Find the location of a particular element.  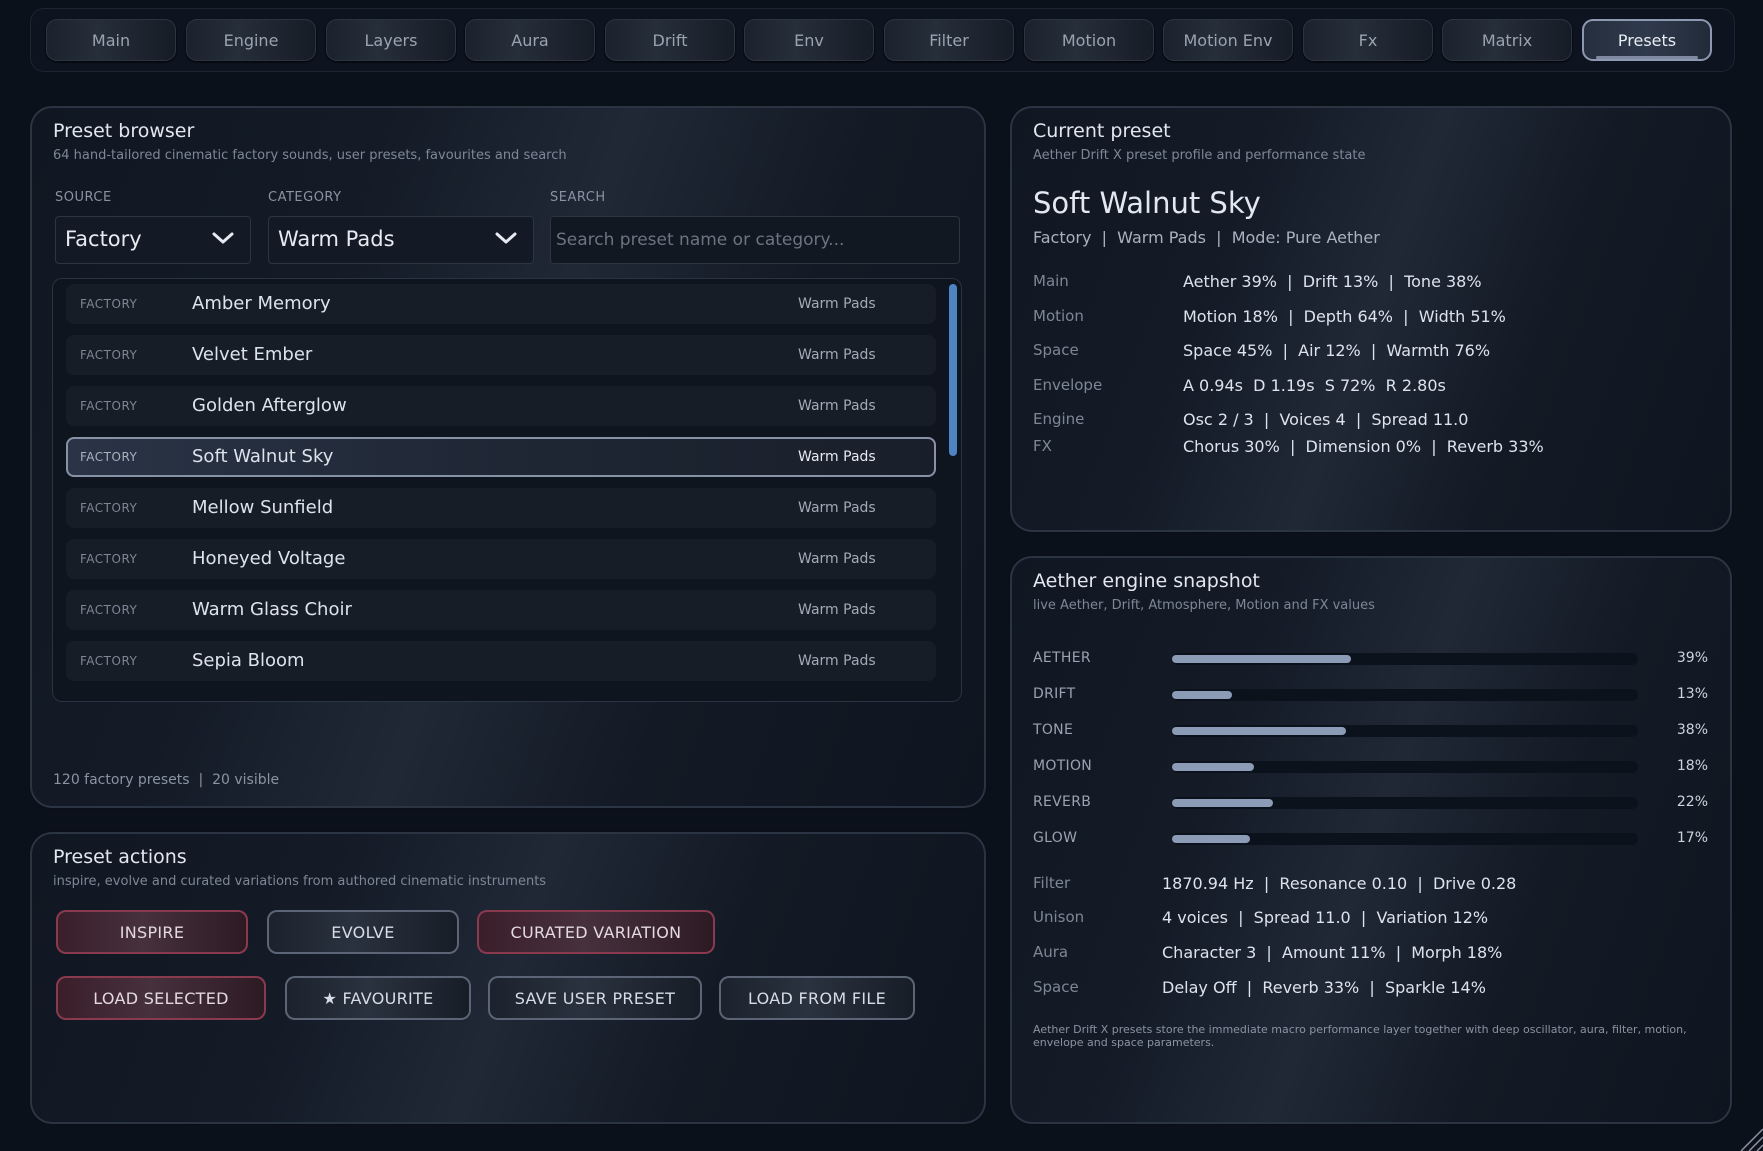

preset-row: FACTORY Sepia Bloom Warm Pads is located at coordinates (501, 661).